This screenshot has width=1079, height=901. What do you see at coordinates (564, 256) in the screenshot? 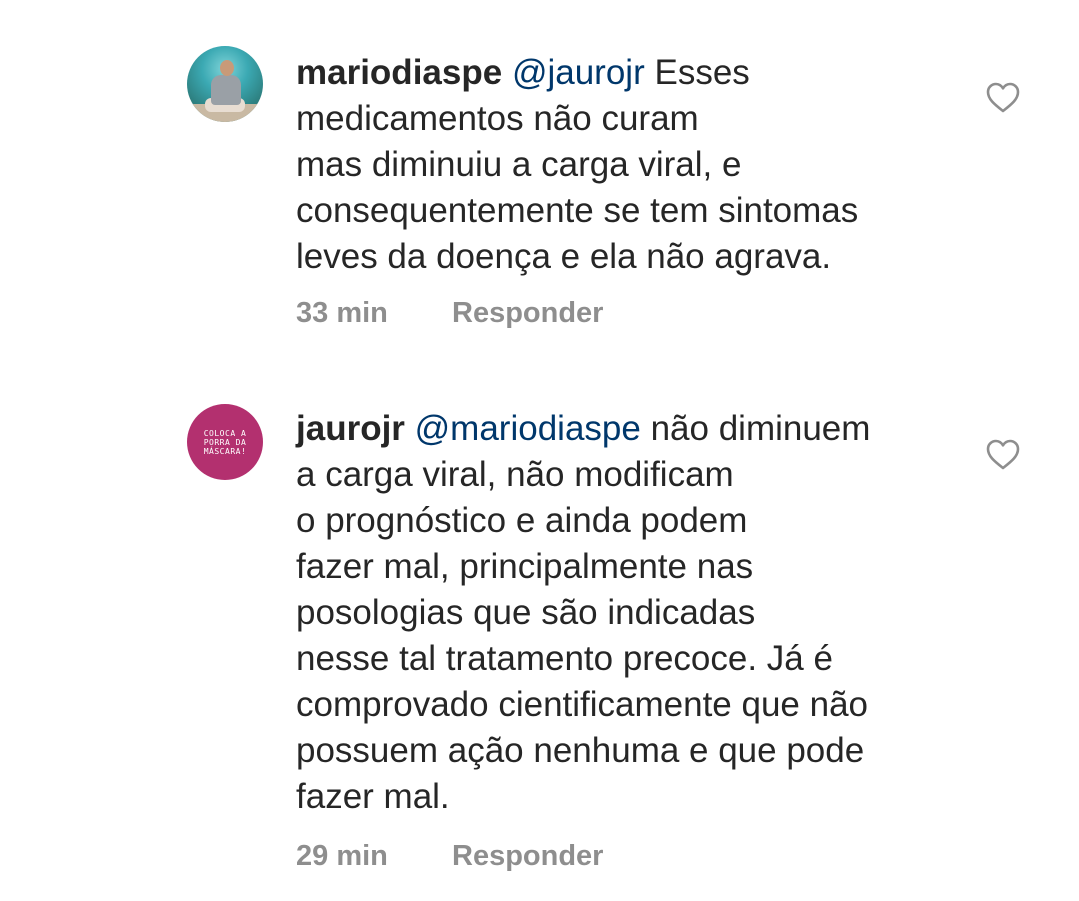
I see `comment-text-line: leves da doença e ela não agrava.` at bounding box center [564, 256].